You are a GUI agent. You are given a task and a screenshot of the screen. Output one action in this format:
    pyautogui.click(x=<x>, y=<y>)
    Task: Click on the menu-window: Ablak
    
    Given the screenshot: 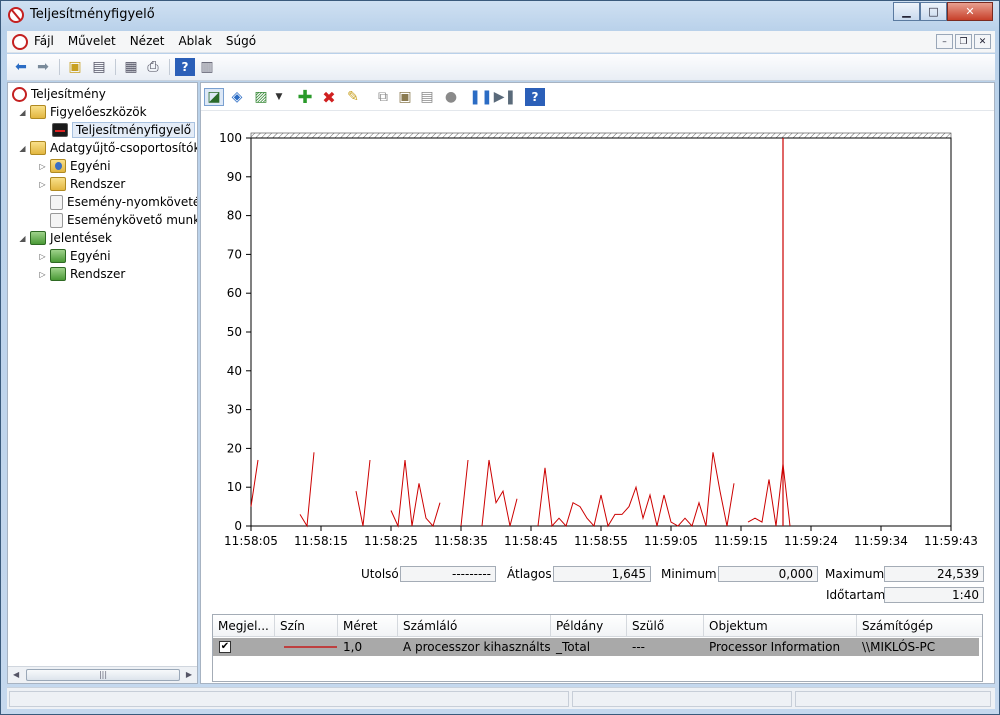 What is the action you would take?
    pyautogui.click(x=194, y=41)
    